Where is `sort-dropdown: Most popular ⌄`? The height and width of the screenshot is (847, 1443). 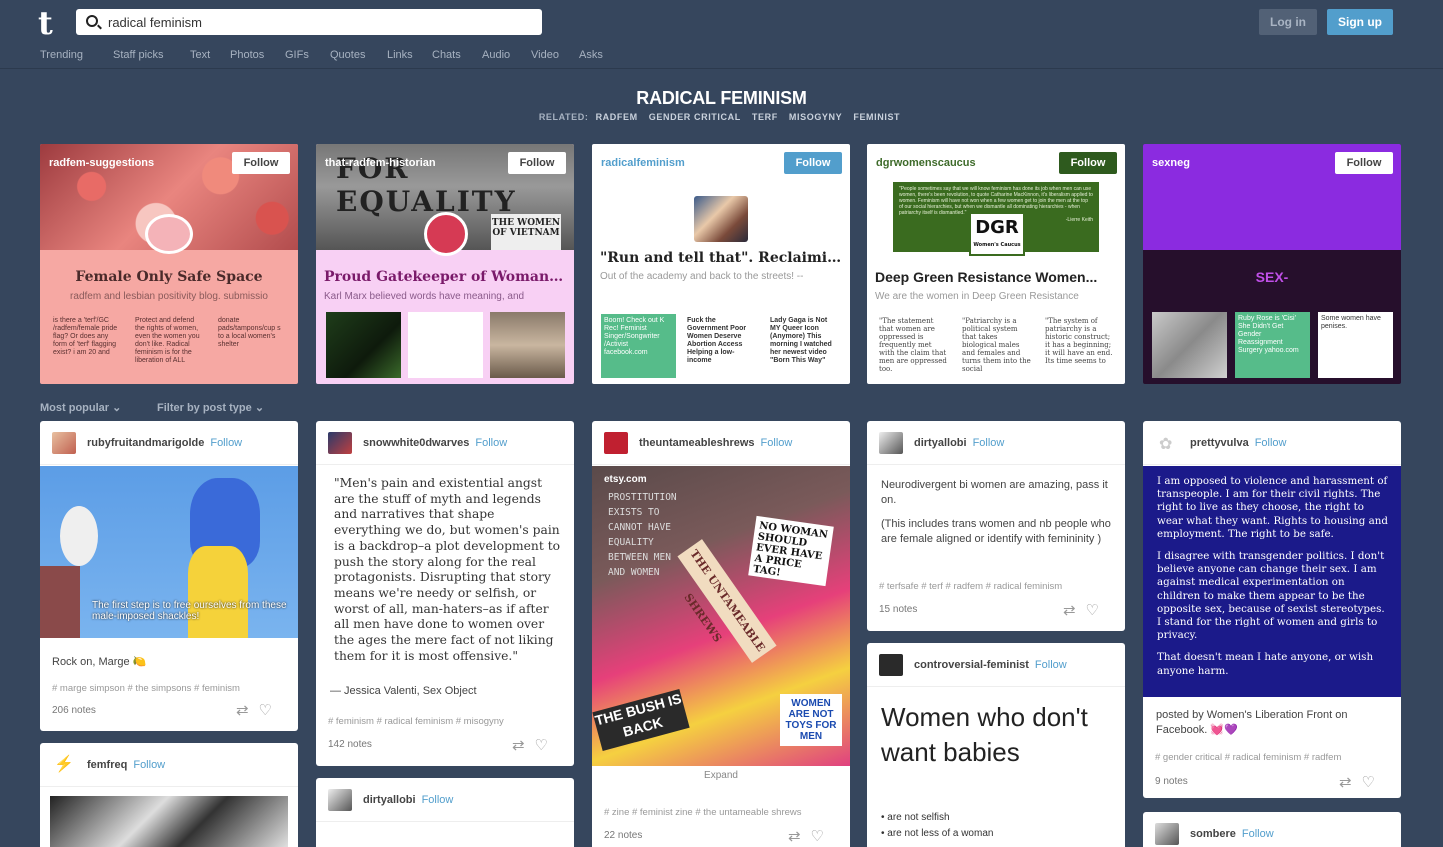
sort-dropdown: Most popular ⌄ is located at coordinates (80, 407).